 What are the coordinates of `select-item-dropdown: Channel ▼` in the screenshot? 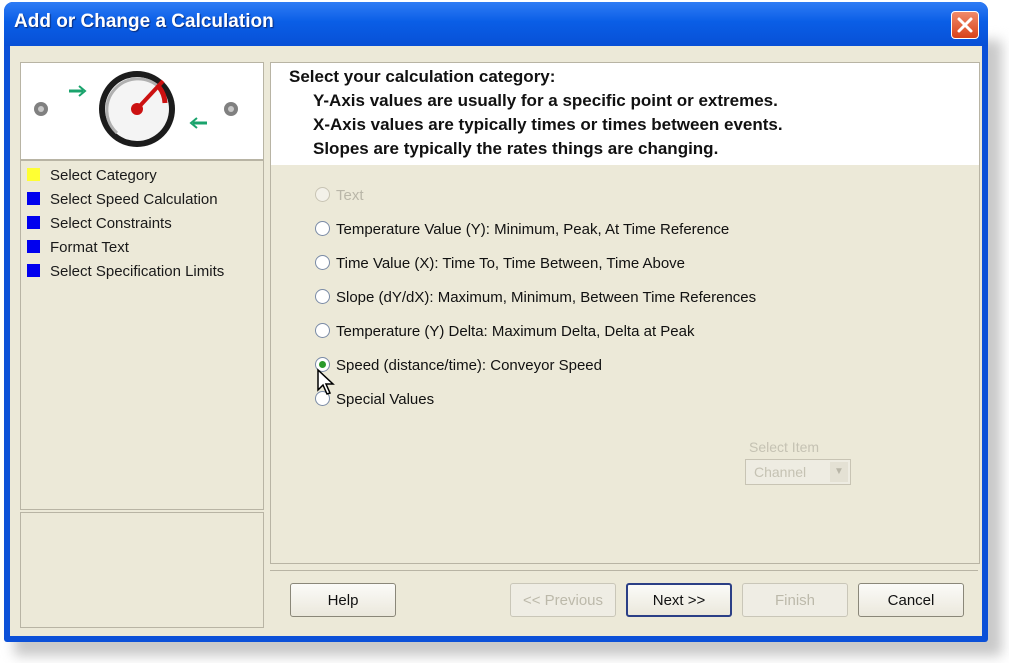 It's located at (798, 472).